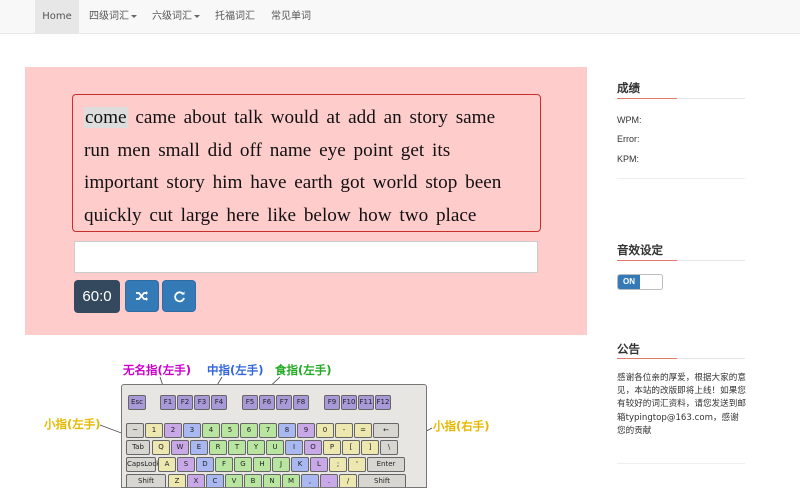  I want to click on keyboard-key: ;, so click(338, 464).